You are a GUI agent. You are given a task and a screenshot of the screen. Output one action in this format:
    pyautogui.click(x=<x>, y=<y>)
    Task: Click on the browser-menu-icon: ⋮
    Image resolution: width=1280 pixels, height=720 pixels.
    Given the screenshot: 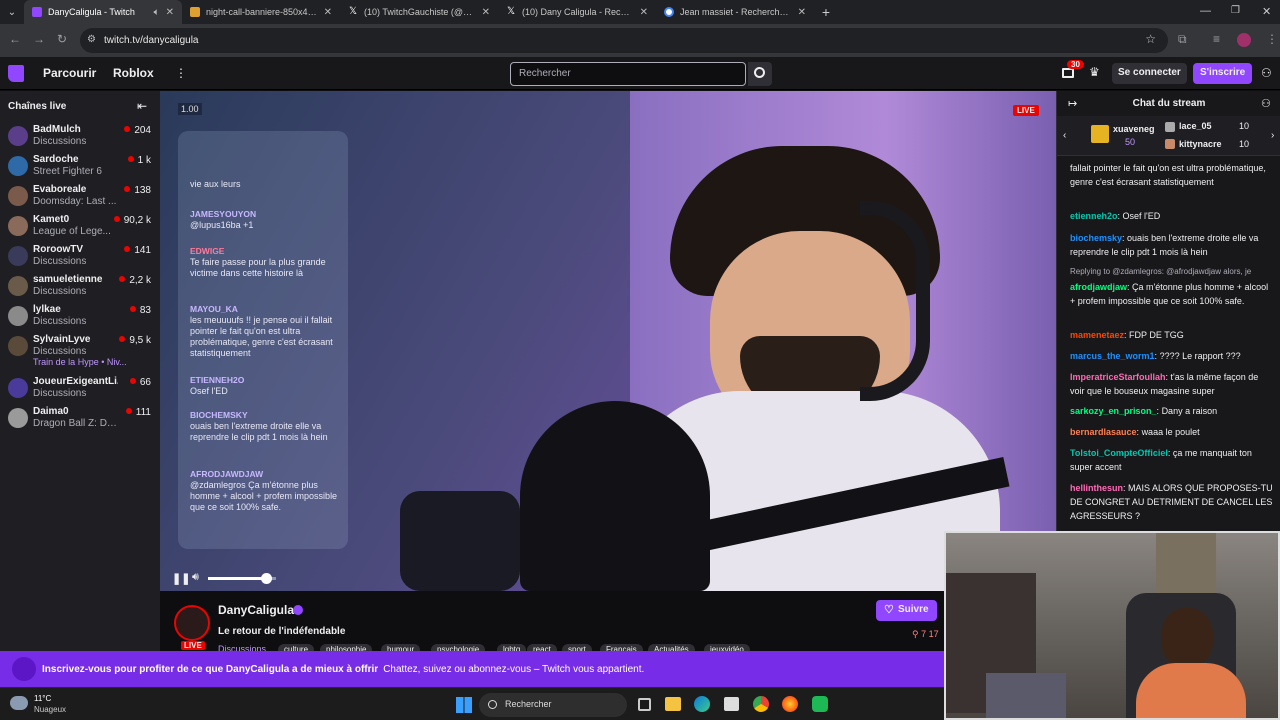 What is the action you would take?
    pyautogui.click(x=1272, y=39)
    